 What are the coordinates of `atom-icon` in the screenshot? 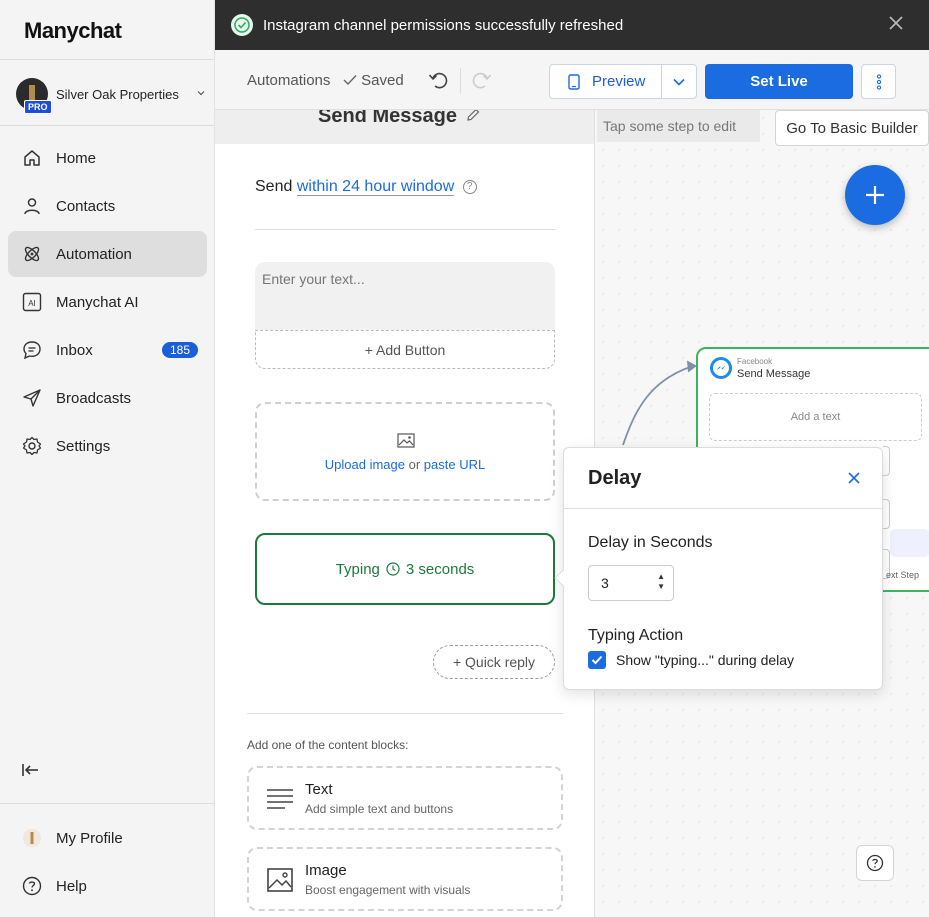 It's located at (32, 254).